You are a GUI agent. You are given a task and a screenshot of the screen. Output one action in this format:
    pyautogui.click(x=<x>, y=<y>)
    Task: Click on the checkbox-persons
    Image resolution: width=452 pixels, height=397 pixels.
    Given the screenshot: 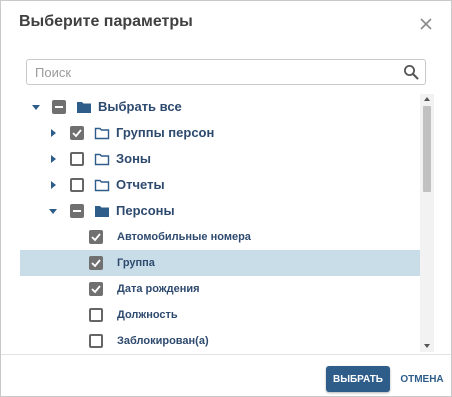 What is the action you would take?
    pyautogui.click(x=77, y=211)
    